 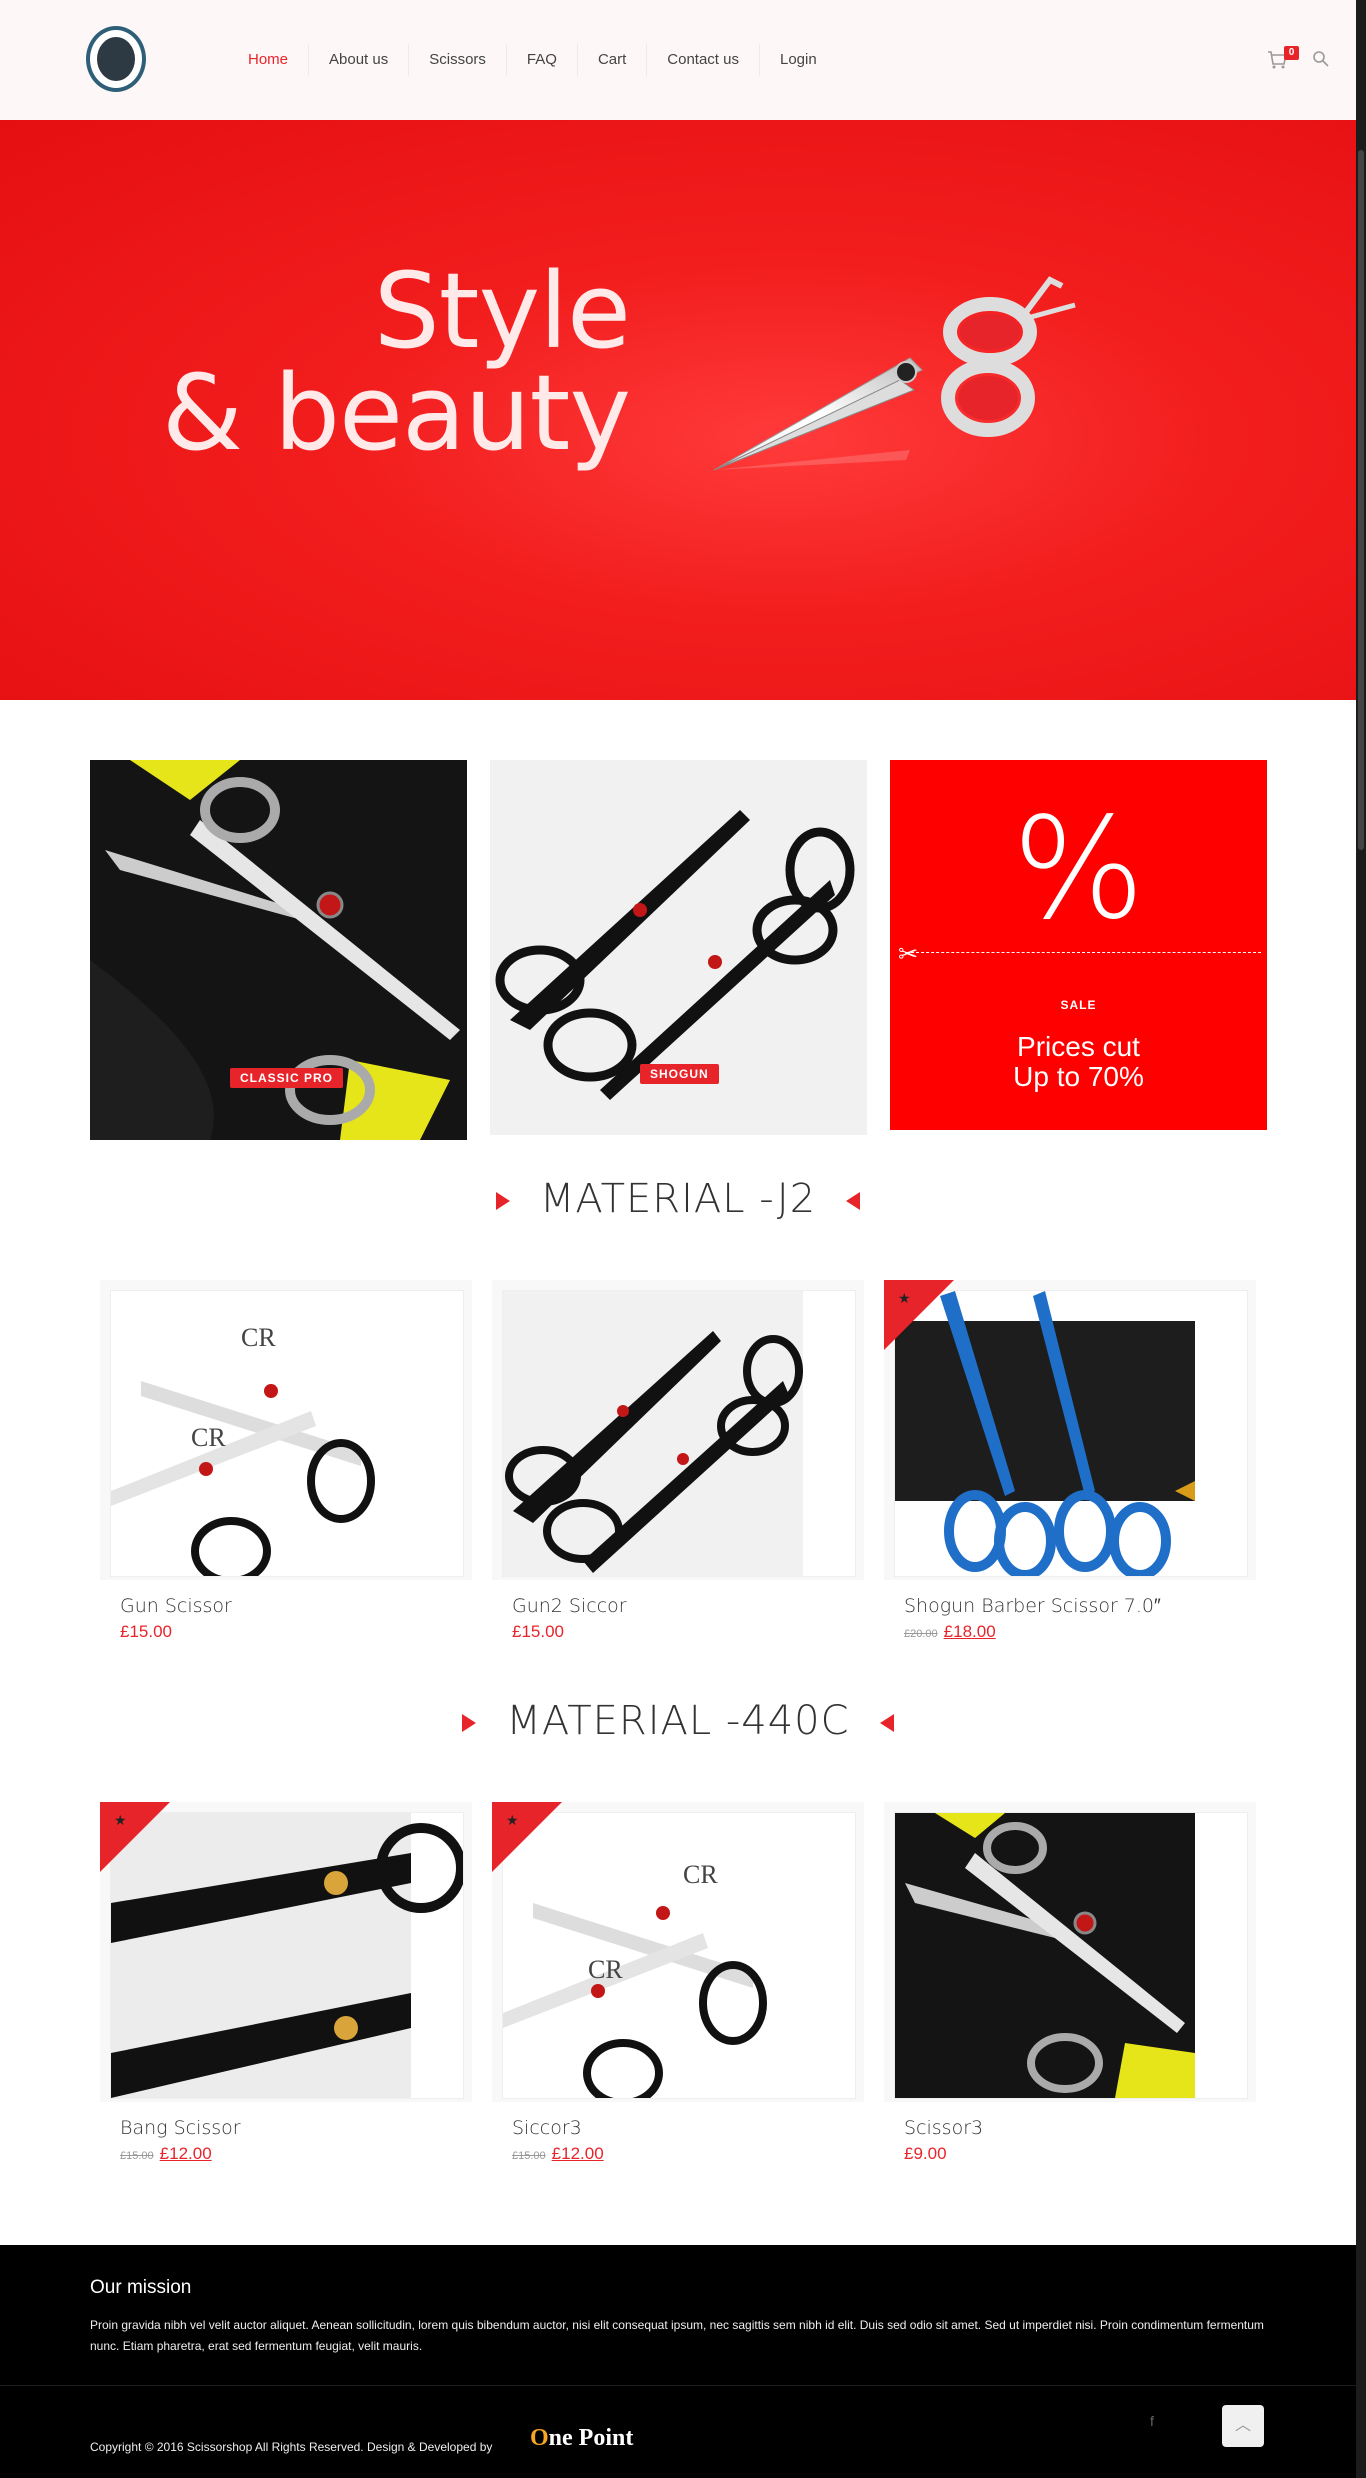 I want to click on product-card: Scissor3 £9.00, so click(x=1070, y=1982).